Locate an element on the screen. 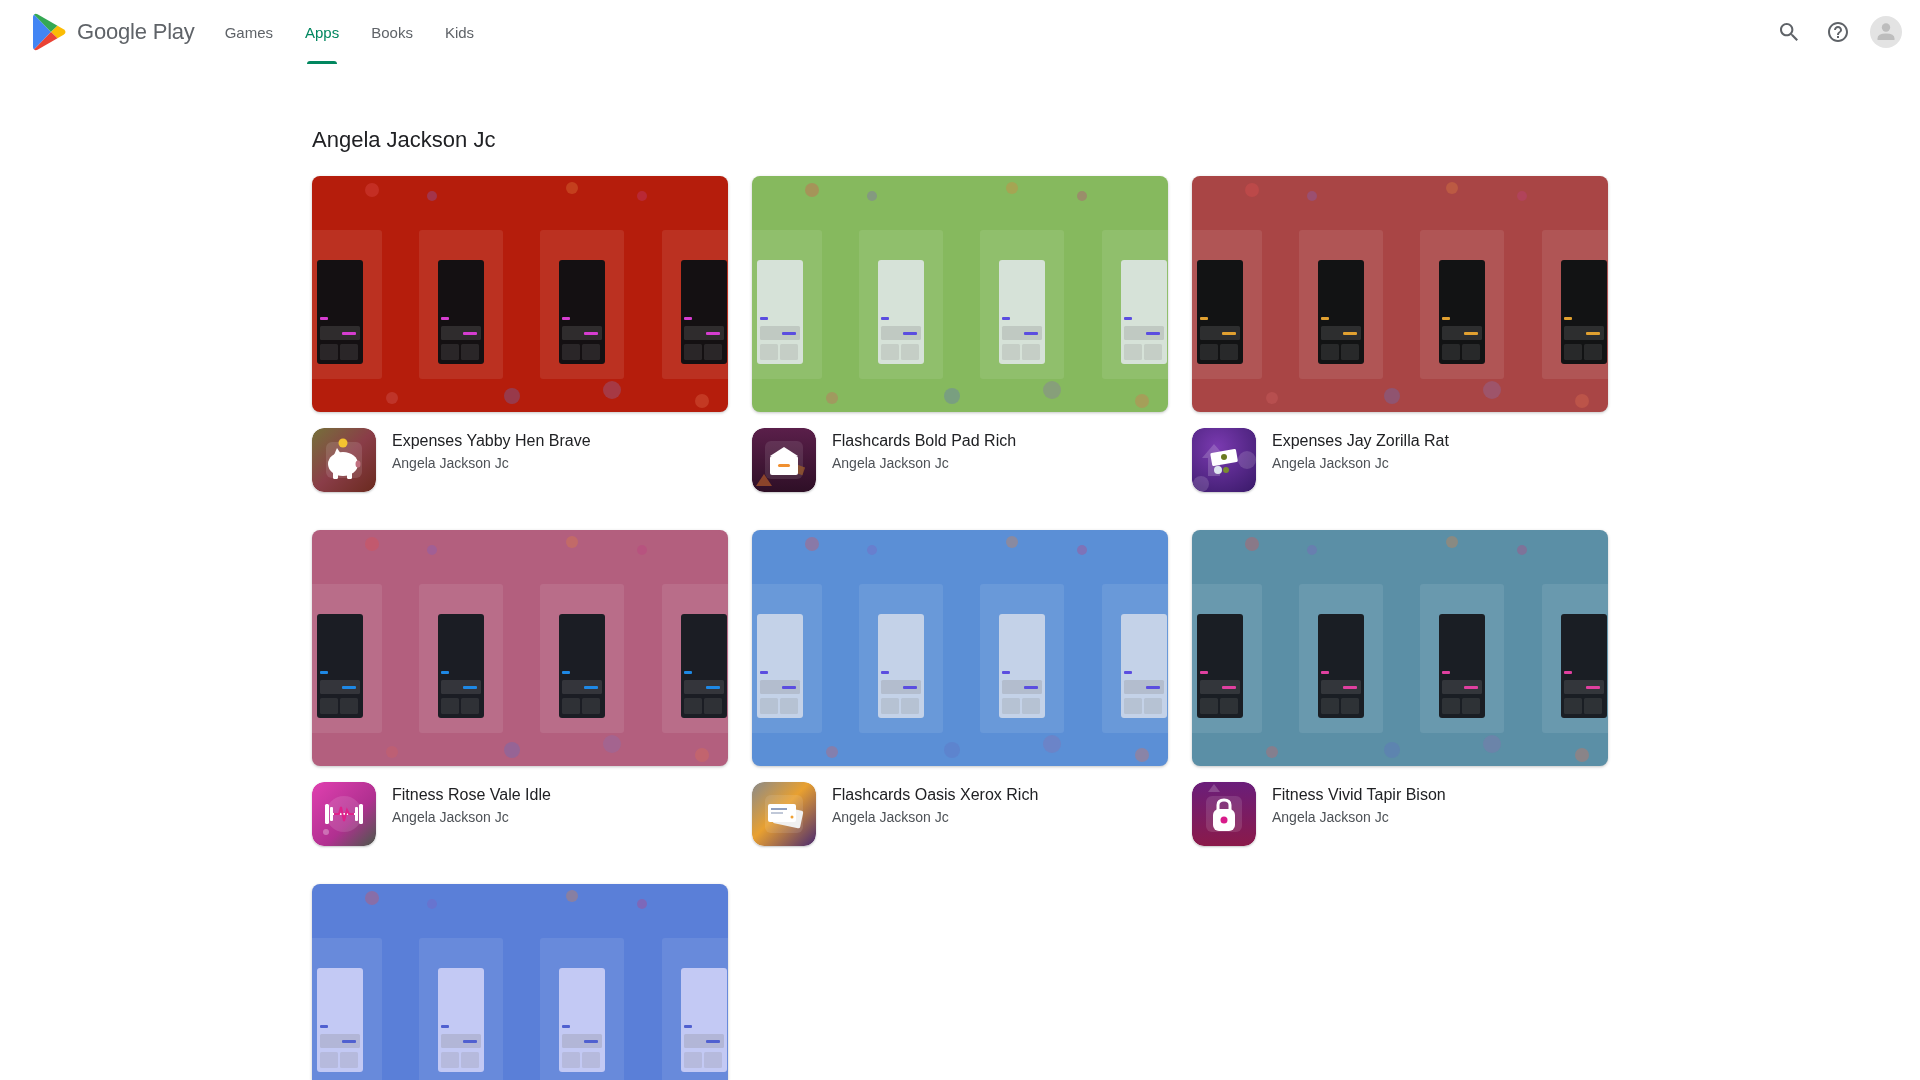  nav-tab: Apps is located at coordinates (322, 32).